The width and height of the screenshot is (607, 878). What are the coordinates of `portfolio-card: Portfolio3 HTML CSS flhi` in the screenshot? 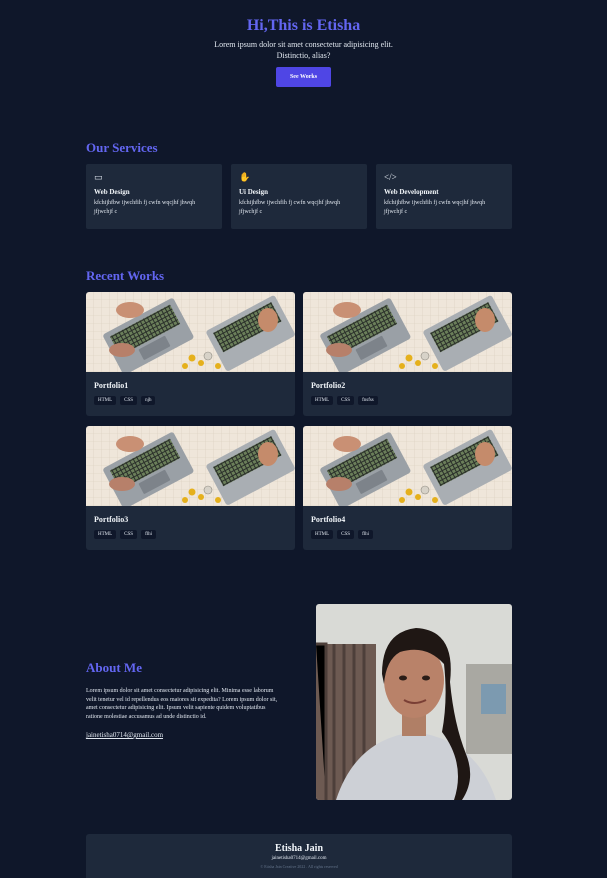 It's located at (190, 488).